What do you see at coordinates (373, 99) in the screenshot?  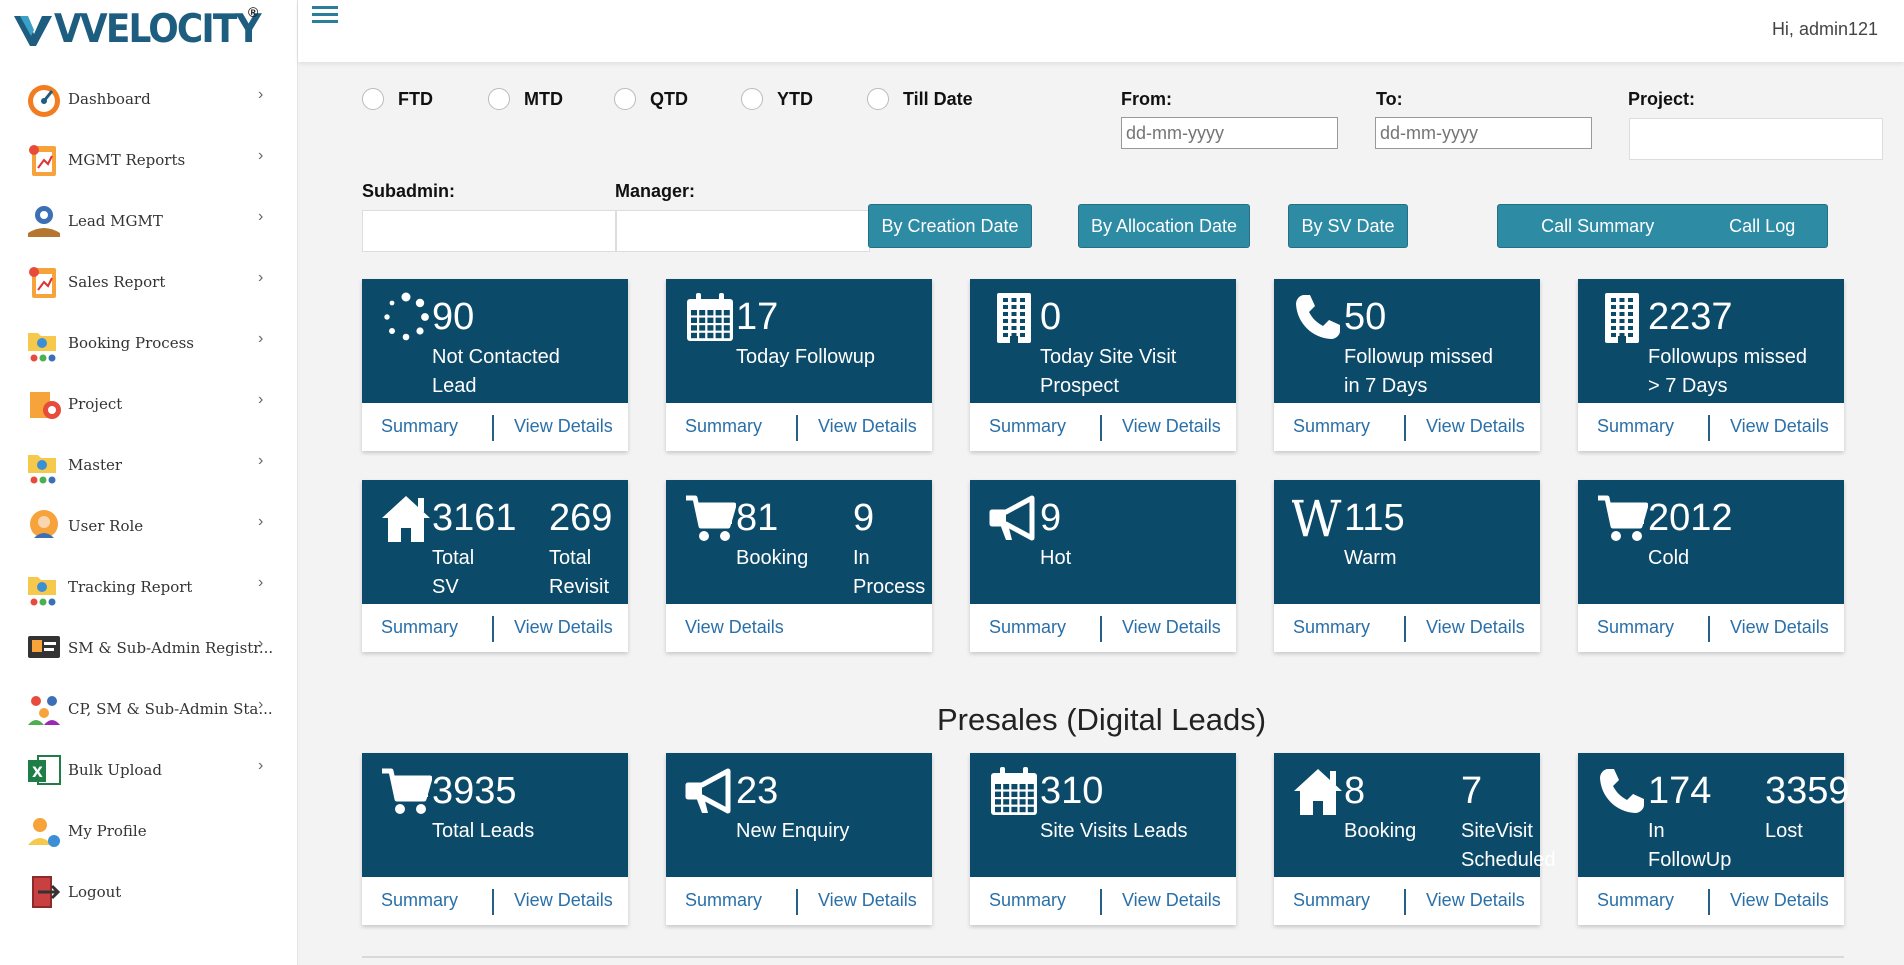 I see `radio-ftd` at bounding box center [373, 99].